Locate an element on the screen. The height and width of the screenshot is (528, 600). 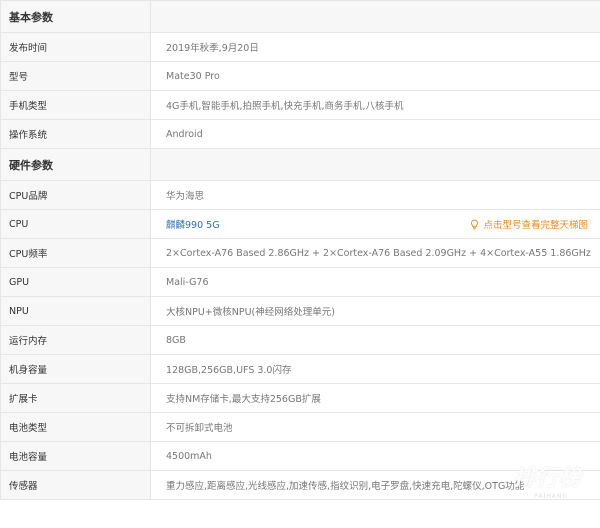
spec-value-text: 华为海思 is located at coordinates (185, 196).